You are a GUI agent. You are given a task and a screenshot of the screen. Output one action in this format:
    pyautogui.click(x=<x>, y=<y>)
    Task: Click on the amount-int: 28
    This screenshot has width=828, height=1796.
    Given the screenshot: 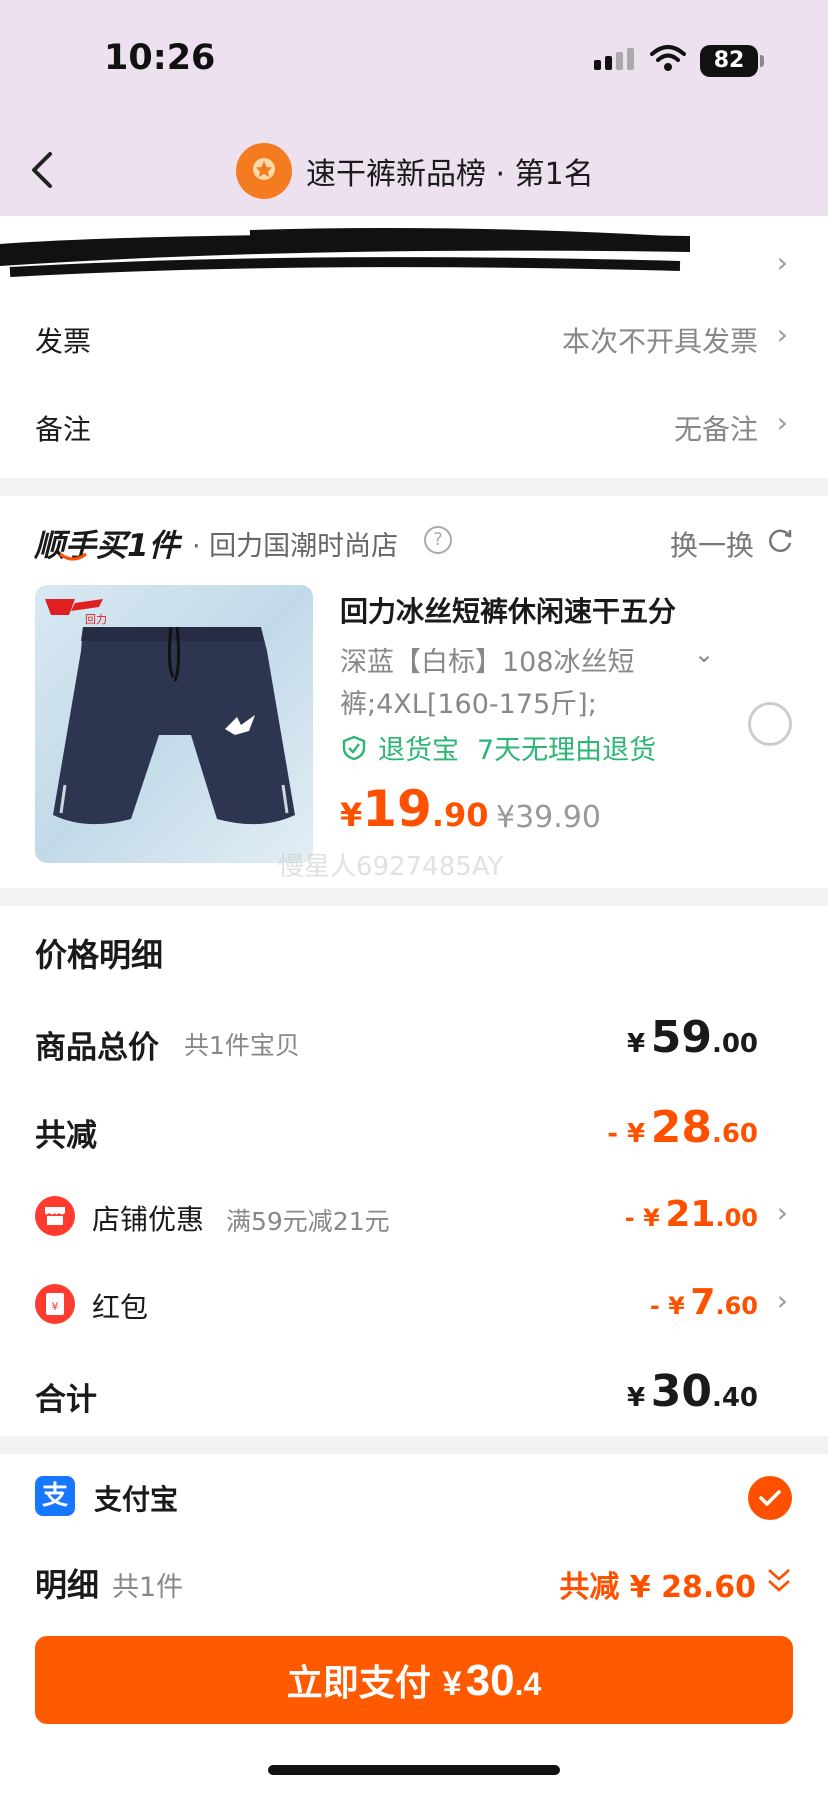 What is the action you would take?
    pyautogui.click(x=681, y=1127)
    